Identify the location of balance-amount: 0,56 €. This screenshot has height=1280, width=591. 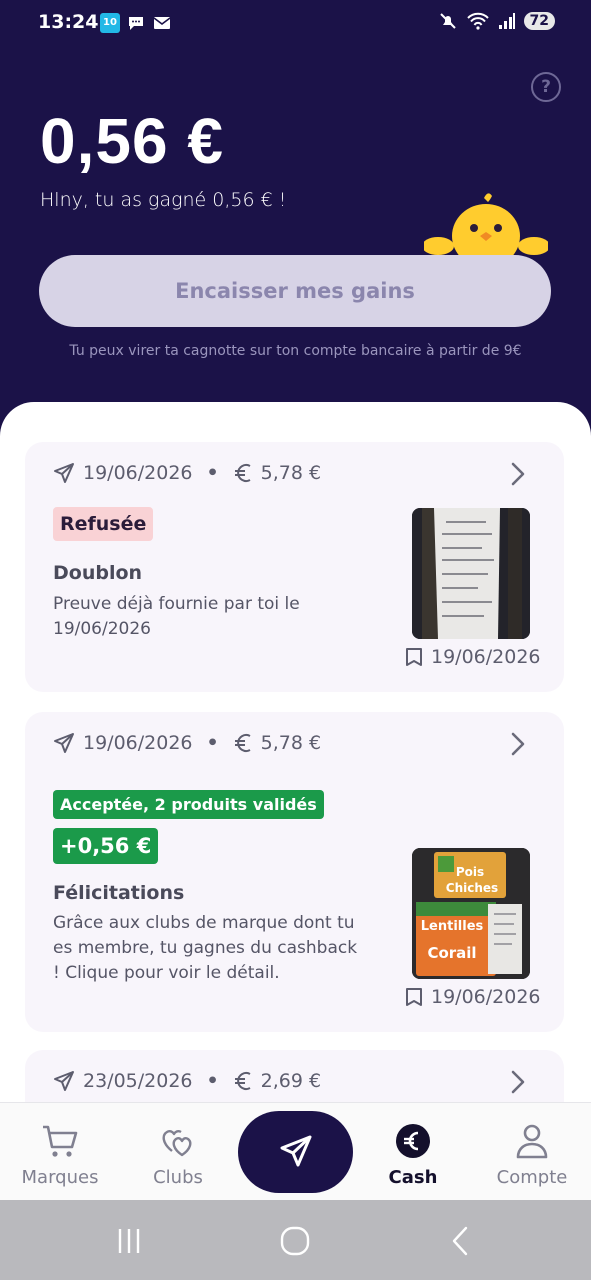
(132, 141).